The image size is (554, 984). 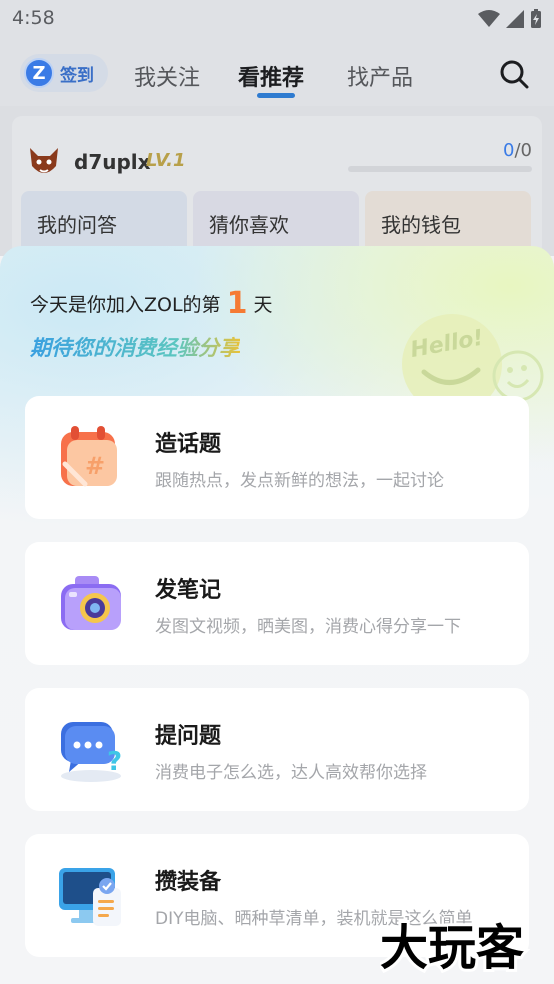 I want to click on level-progress-bar, so click(x=440, y=169).